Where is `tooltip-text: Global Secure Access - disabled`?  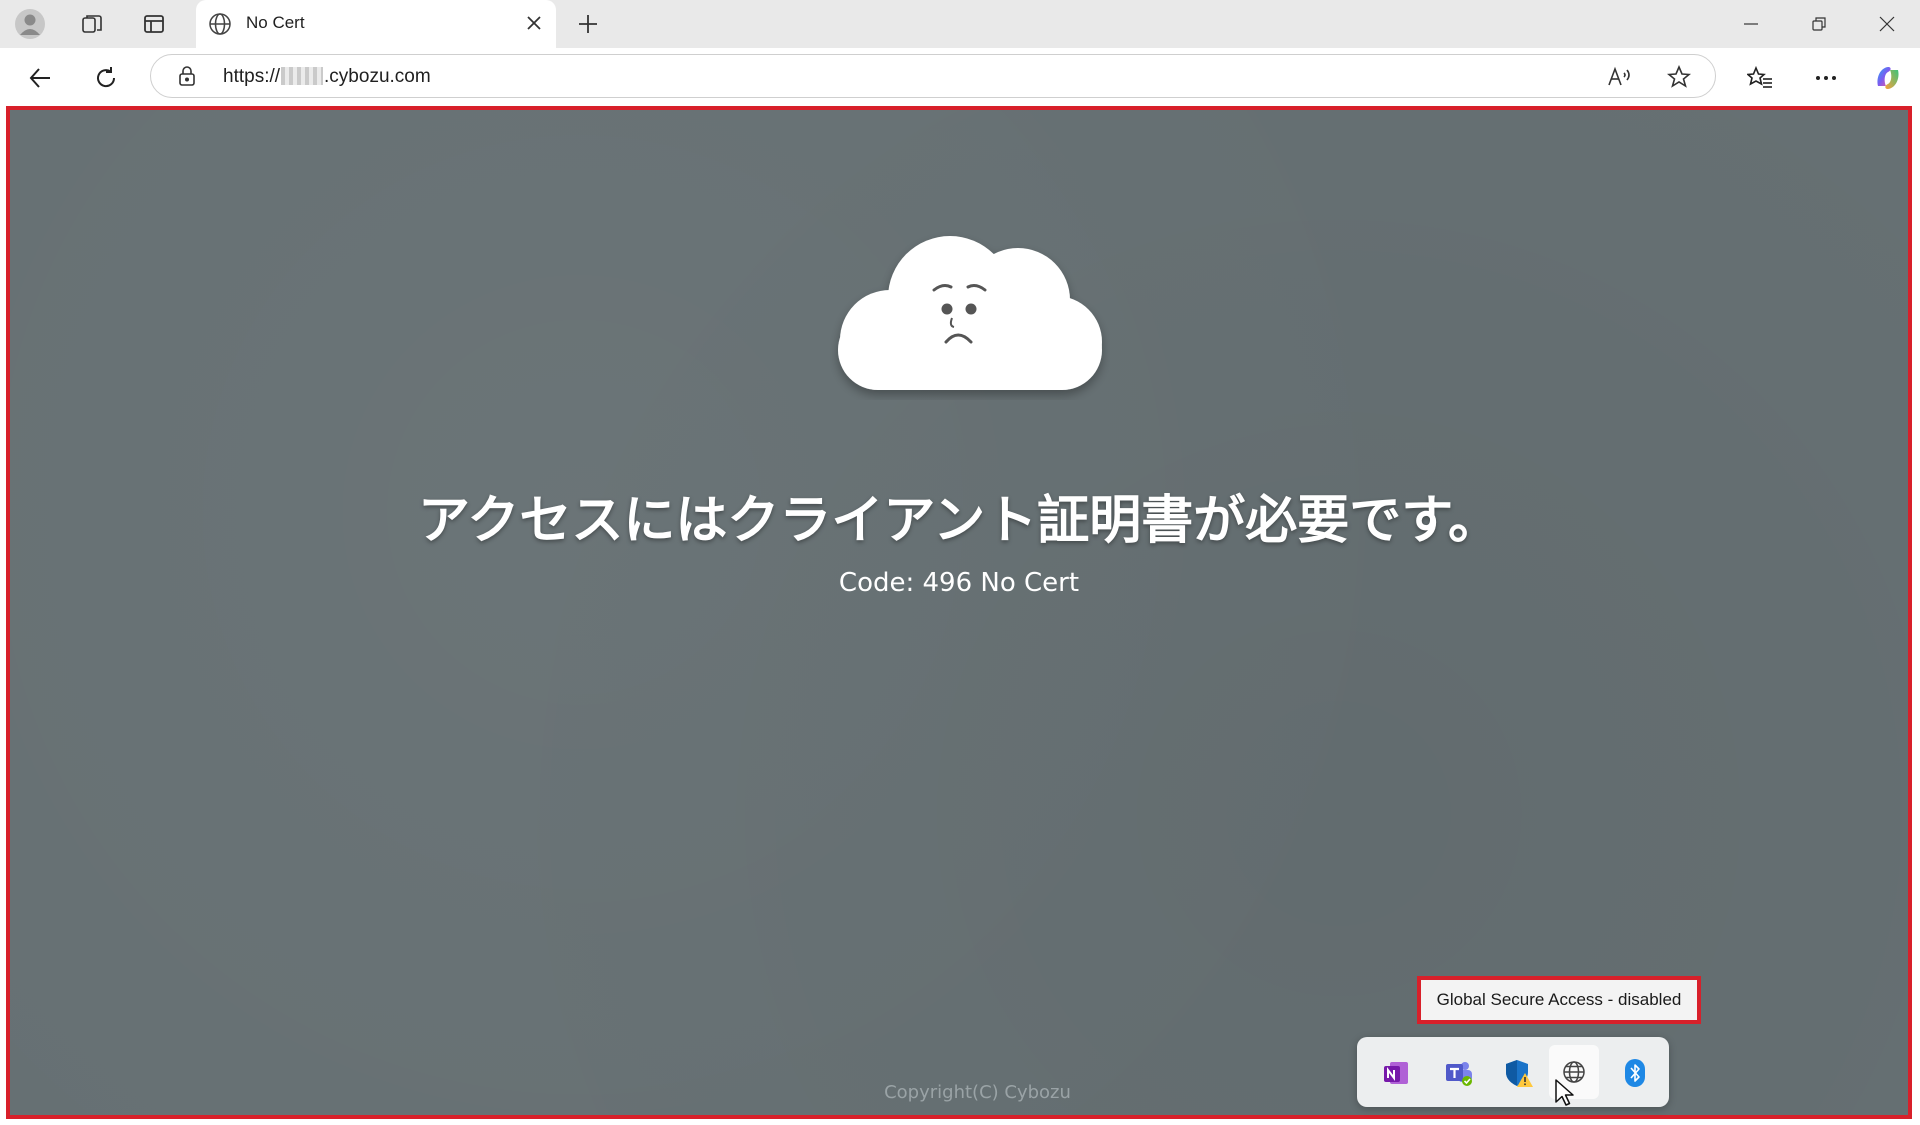
tooltip-text: Global Secure Access - disabled is located at coordinates (1559, 999).